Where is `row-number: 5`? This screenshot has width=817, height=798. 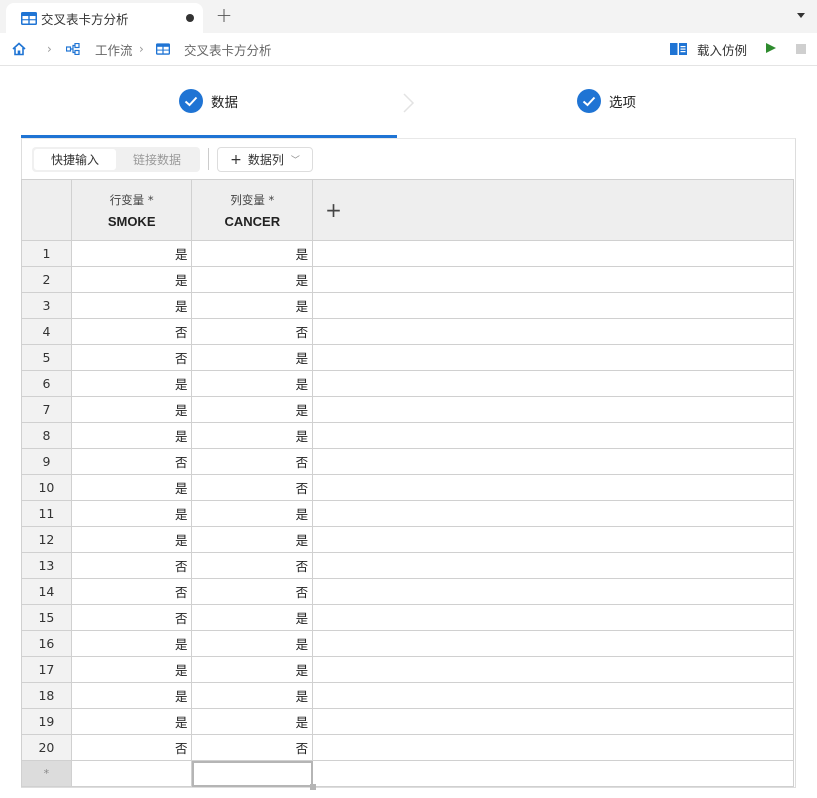
row-number: 5 is located at coordinates (46, 357).